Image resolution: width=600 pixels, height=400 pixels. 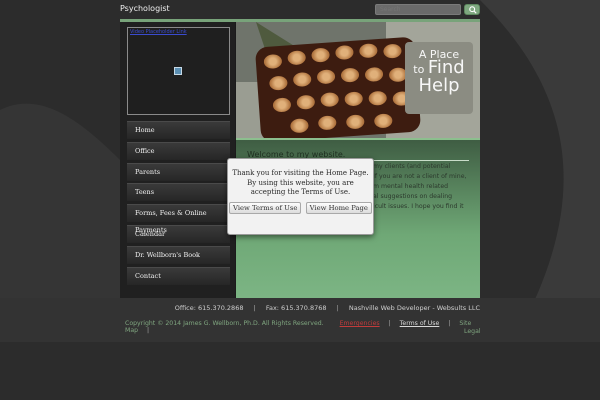 I want to click on nav-item-forms-fees: Forms, Fees & Online Payments, so click(x=178, y=219).